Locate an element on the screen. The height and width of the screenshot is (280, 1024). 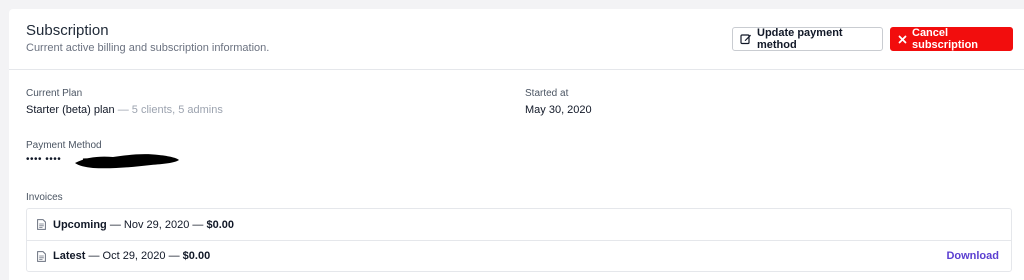
started-at-label: Started at is located at coordinates (547, 93).